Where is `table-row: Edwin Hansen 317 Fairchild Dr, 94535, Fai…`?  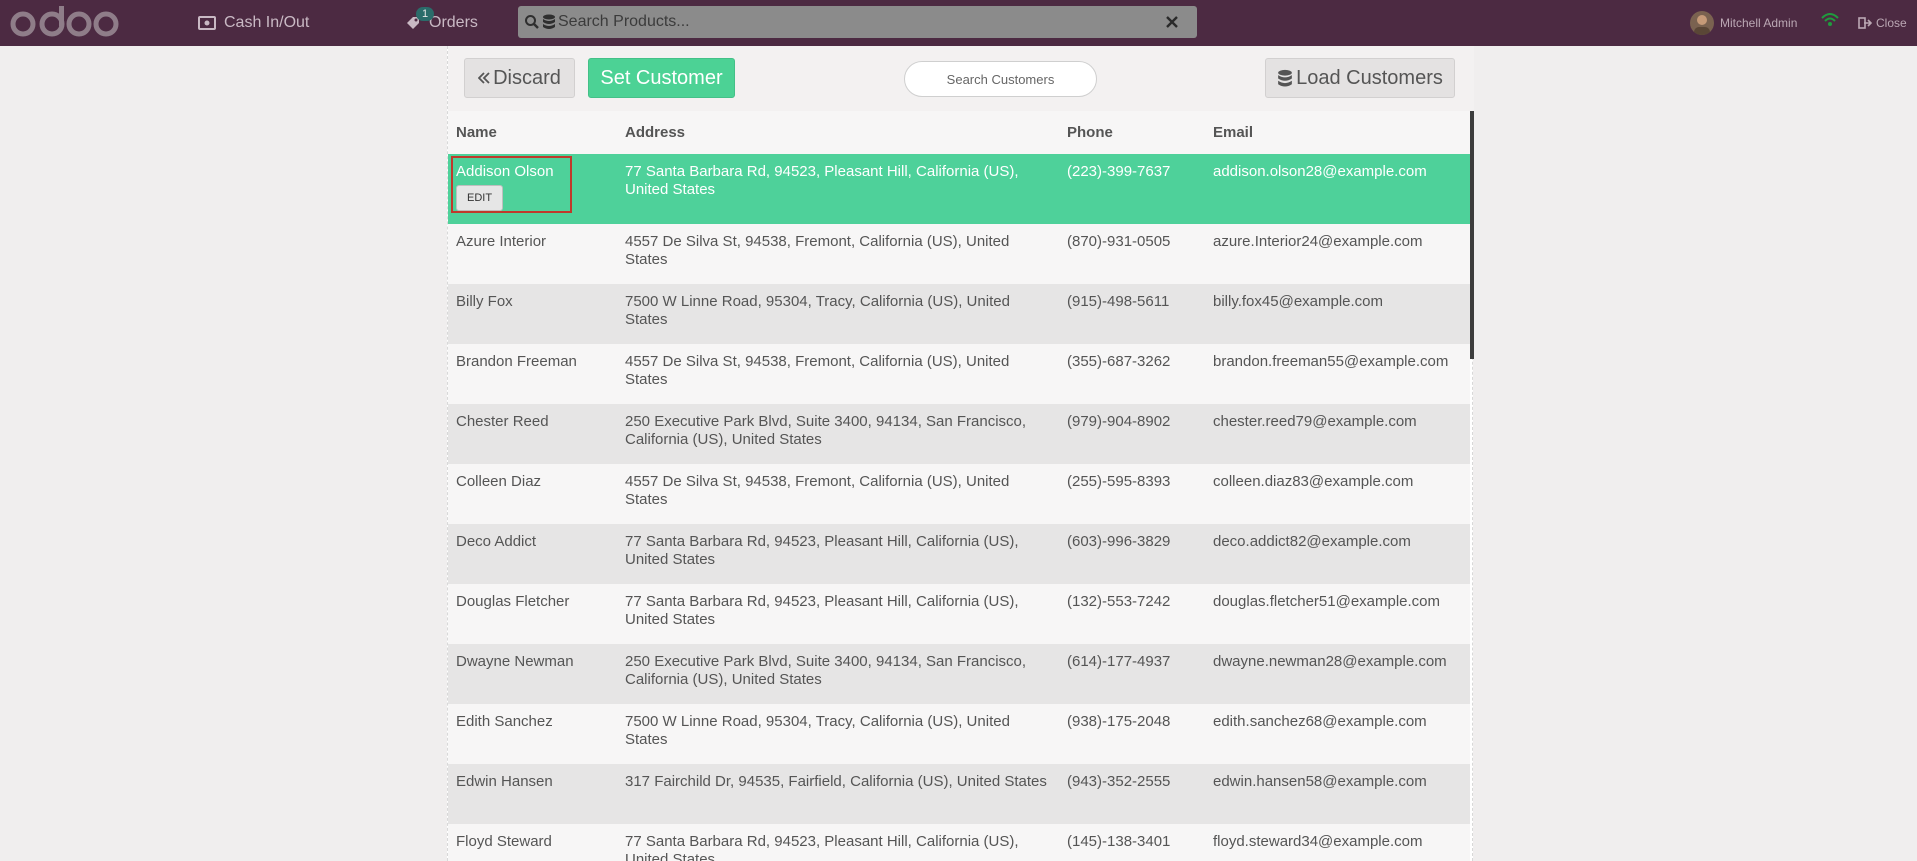
table-row: Edwin Hansen 317 Fairchild Dr, 94535, Fai… is located at coordinates (959, 794).